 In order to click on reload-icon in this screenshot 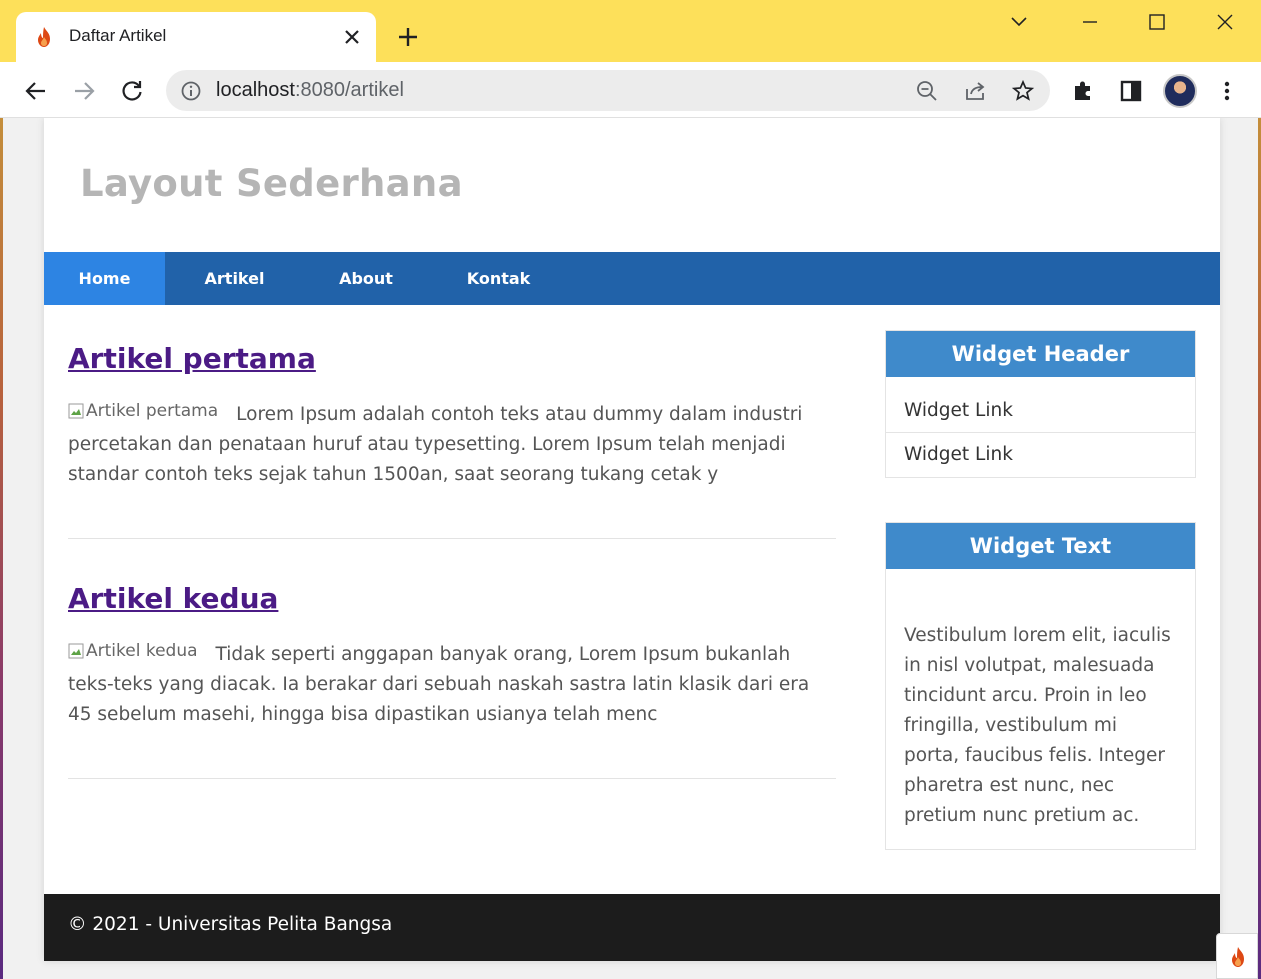, I will do `click(132, 91)`.